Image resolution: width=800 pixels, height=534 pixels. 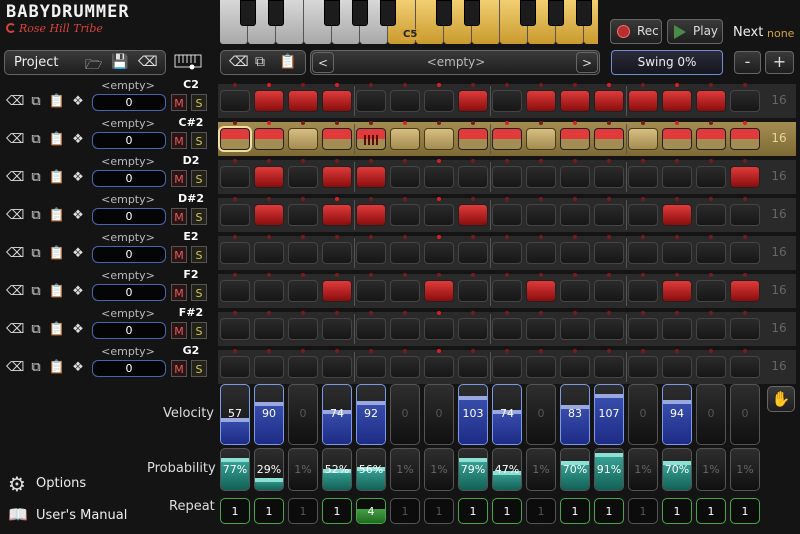 What do you see at coordinates (587, 62) in the screenshot?
I see `next-pattern-button: >` at bounding box center [587, 62].